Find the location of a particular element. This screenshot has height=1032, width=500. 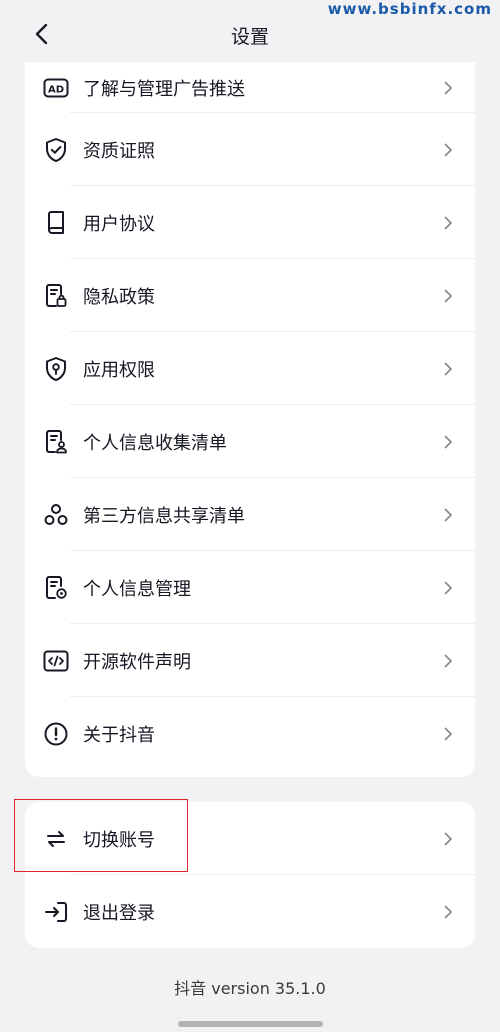

menu-item-qualifications: 资质证照 is located at coordinates (250, 149).